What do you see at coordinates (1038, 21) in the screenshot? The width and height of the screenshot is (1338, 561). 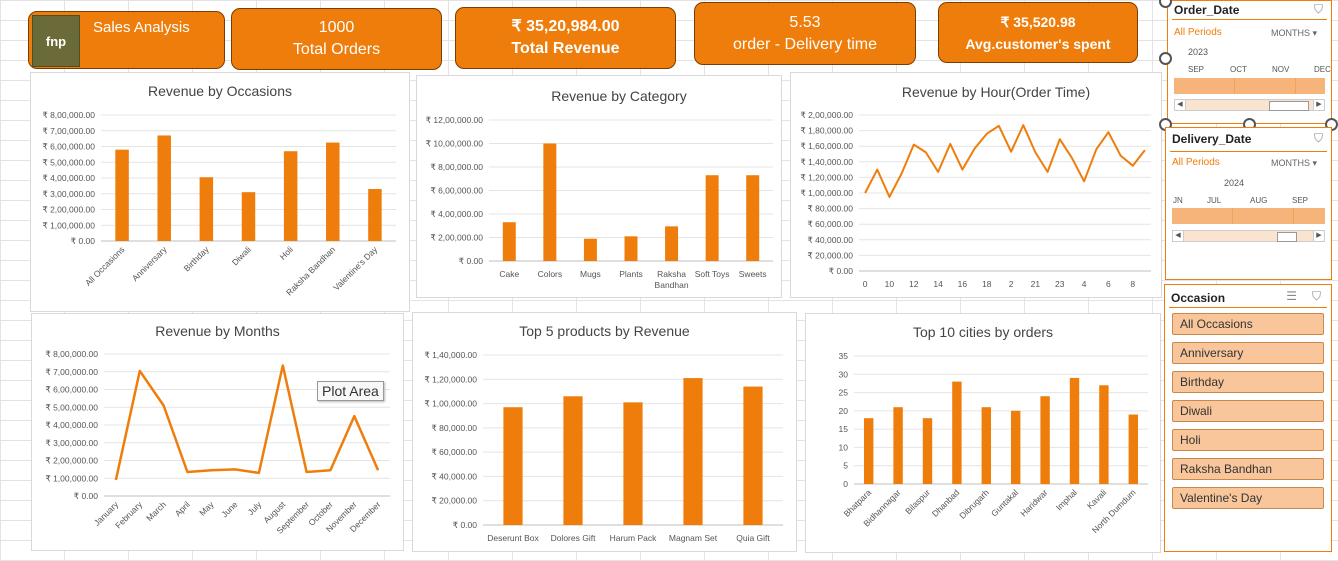 I see `avg-spent-value: ₹ 35,520.98` at bounding box center [1038, 21].